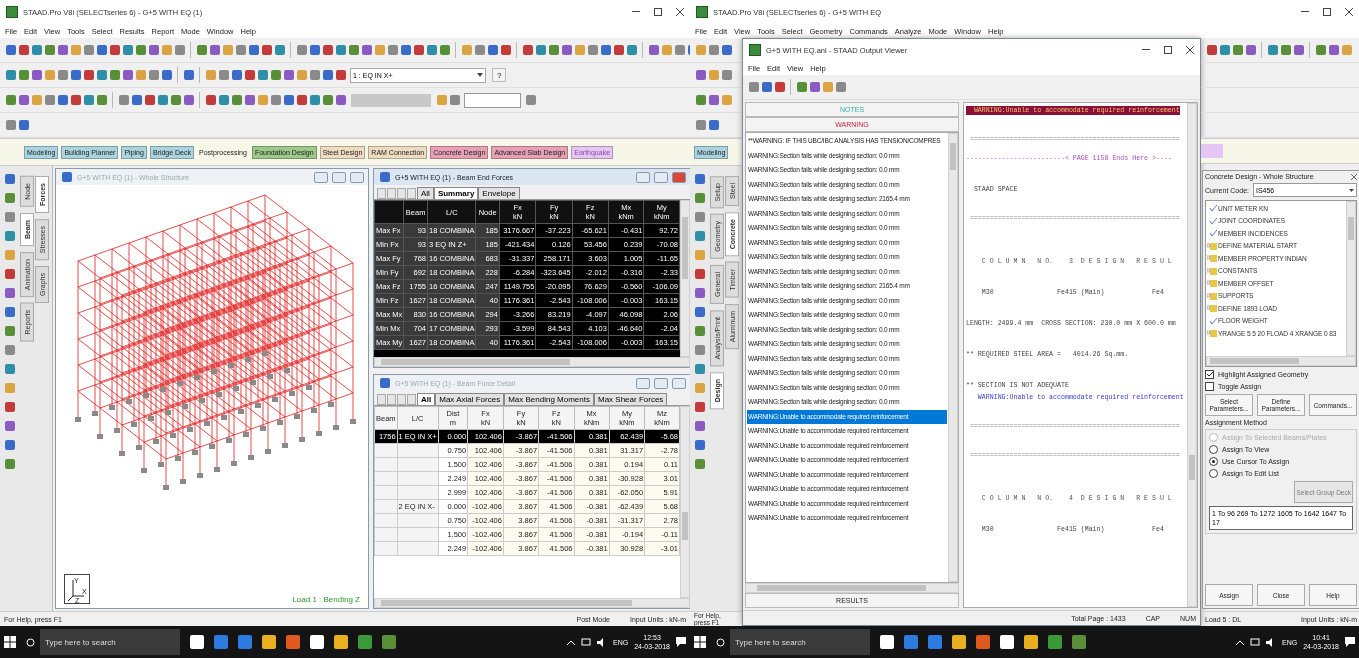 This screenshot has height=658, width=1359. I want to click on maximize-icon, so click(1327, 12).